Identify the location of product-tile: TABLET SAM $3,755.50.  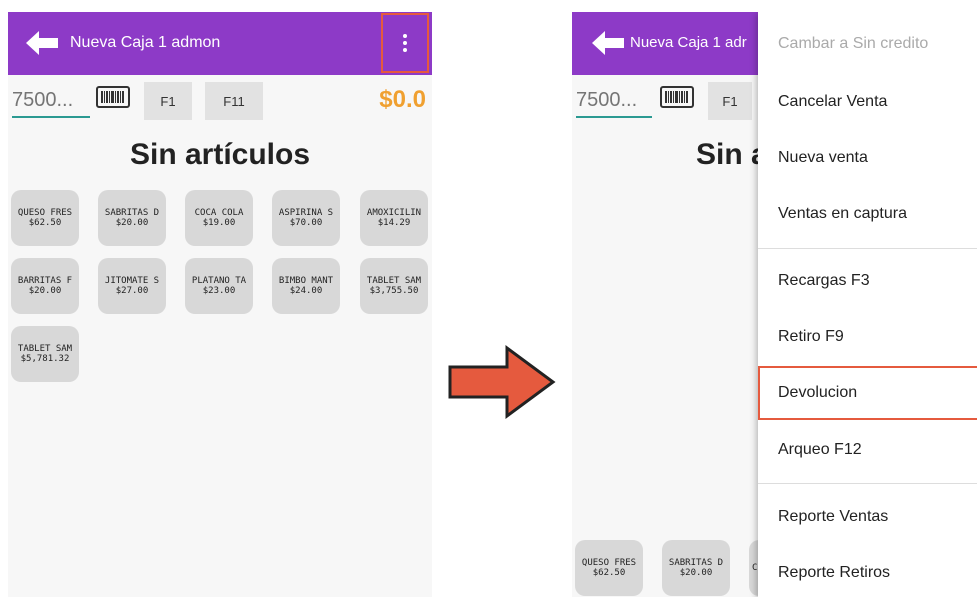
(394, 286).